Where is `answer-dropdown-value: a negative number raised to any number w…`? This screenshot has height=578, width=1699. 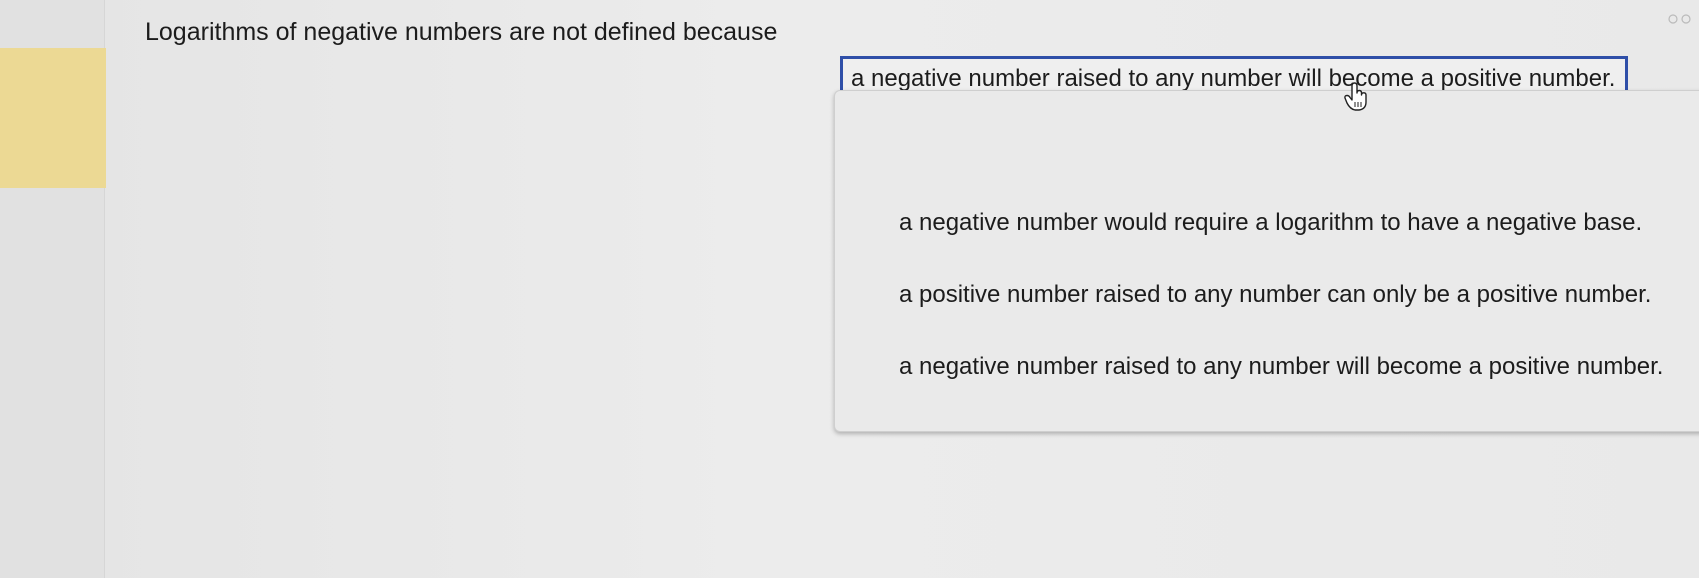
answer-dropdown-value: a negative number raised to any number w… is located at coordinates (1233, 78).